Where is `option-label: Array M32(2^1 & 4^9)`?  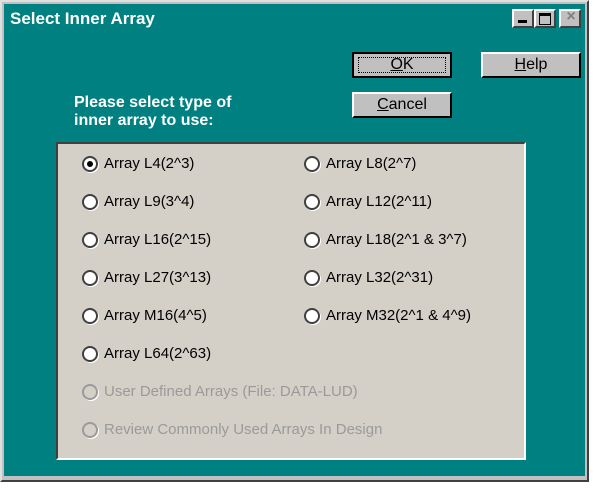
option-label: Array M32(2^1 & 4^9) is located at coordinates (398, 315).